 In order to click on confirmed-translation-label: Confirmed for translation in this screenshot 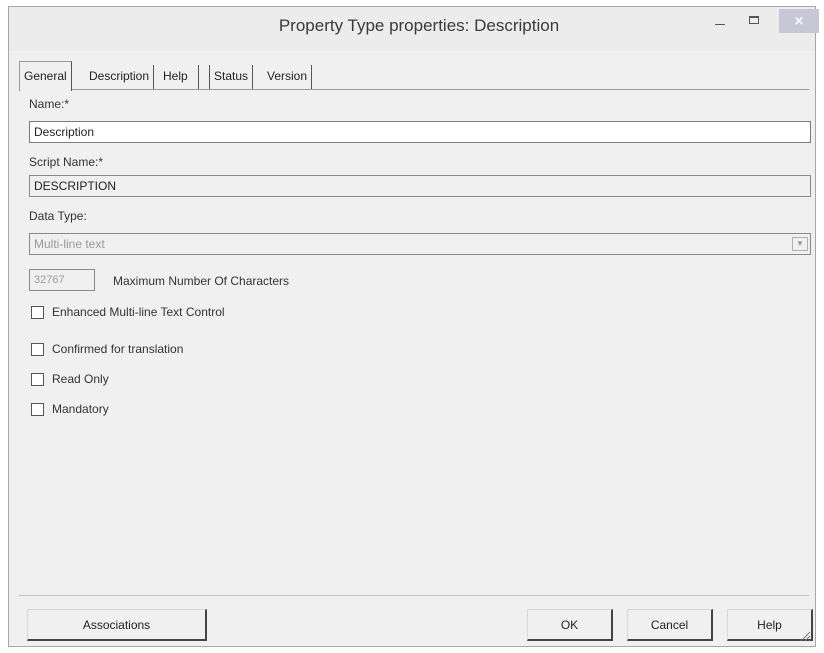, I will do `click(118, 349)`.